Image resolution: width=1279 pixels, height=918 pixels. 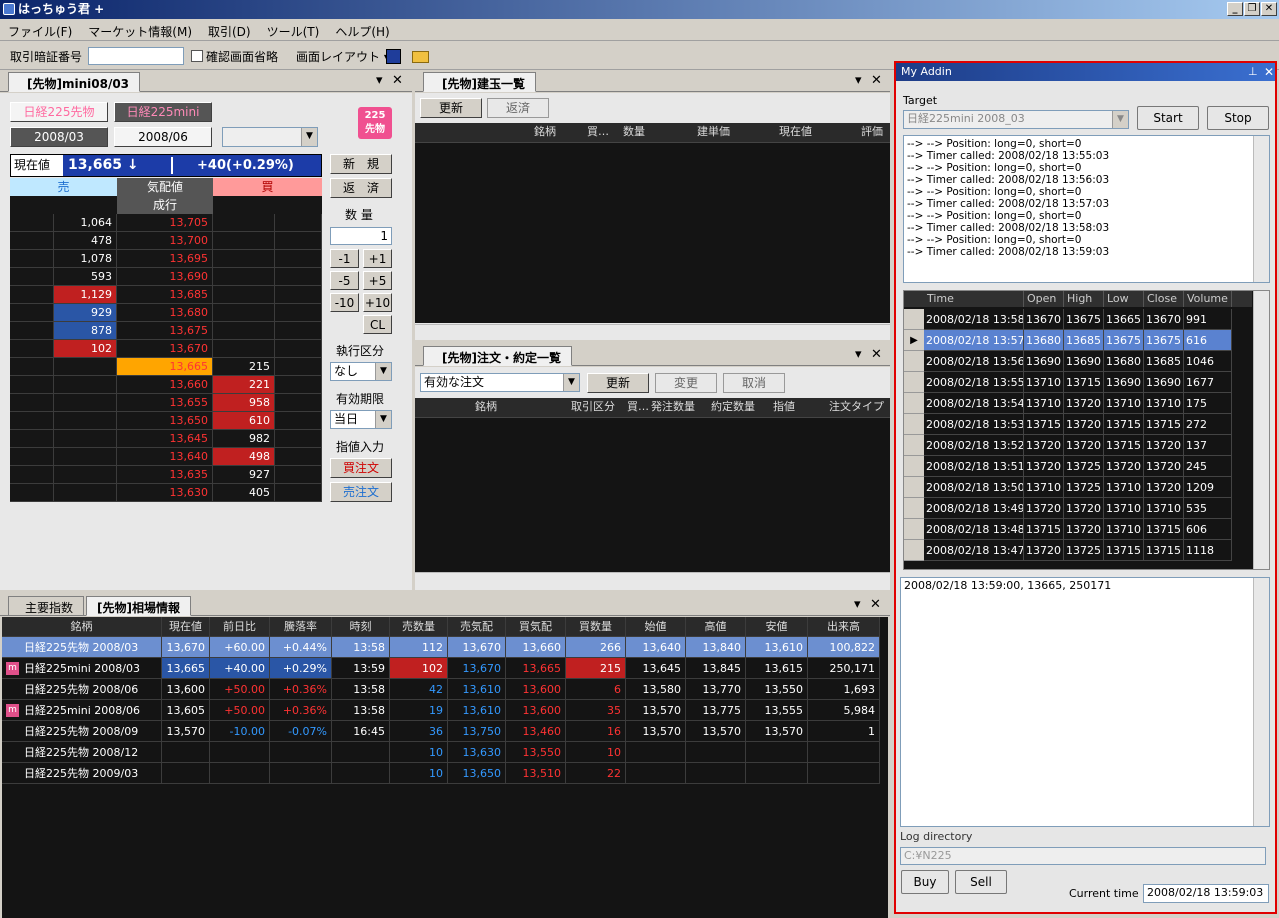 I want to click on book-price: 13,655, so click(x=165, y=403).